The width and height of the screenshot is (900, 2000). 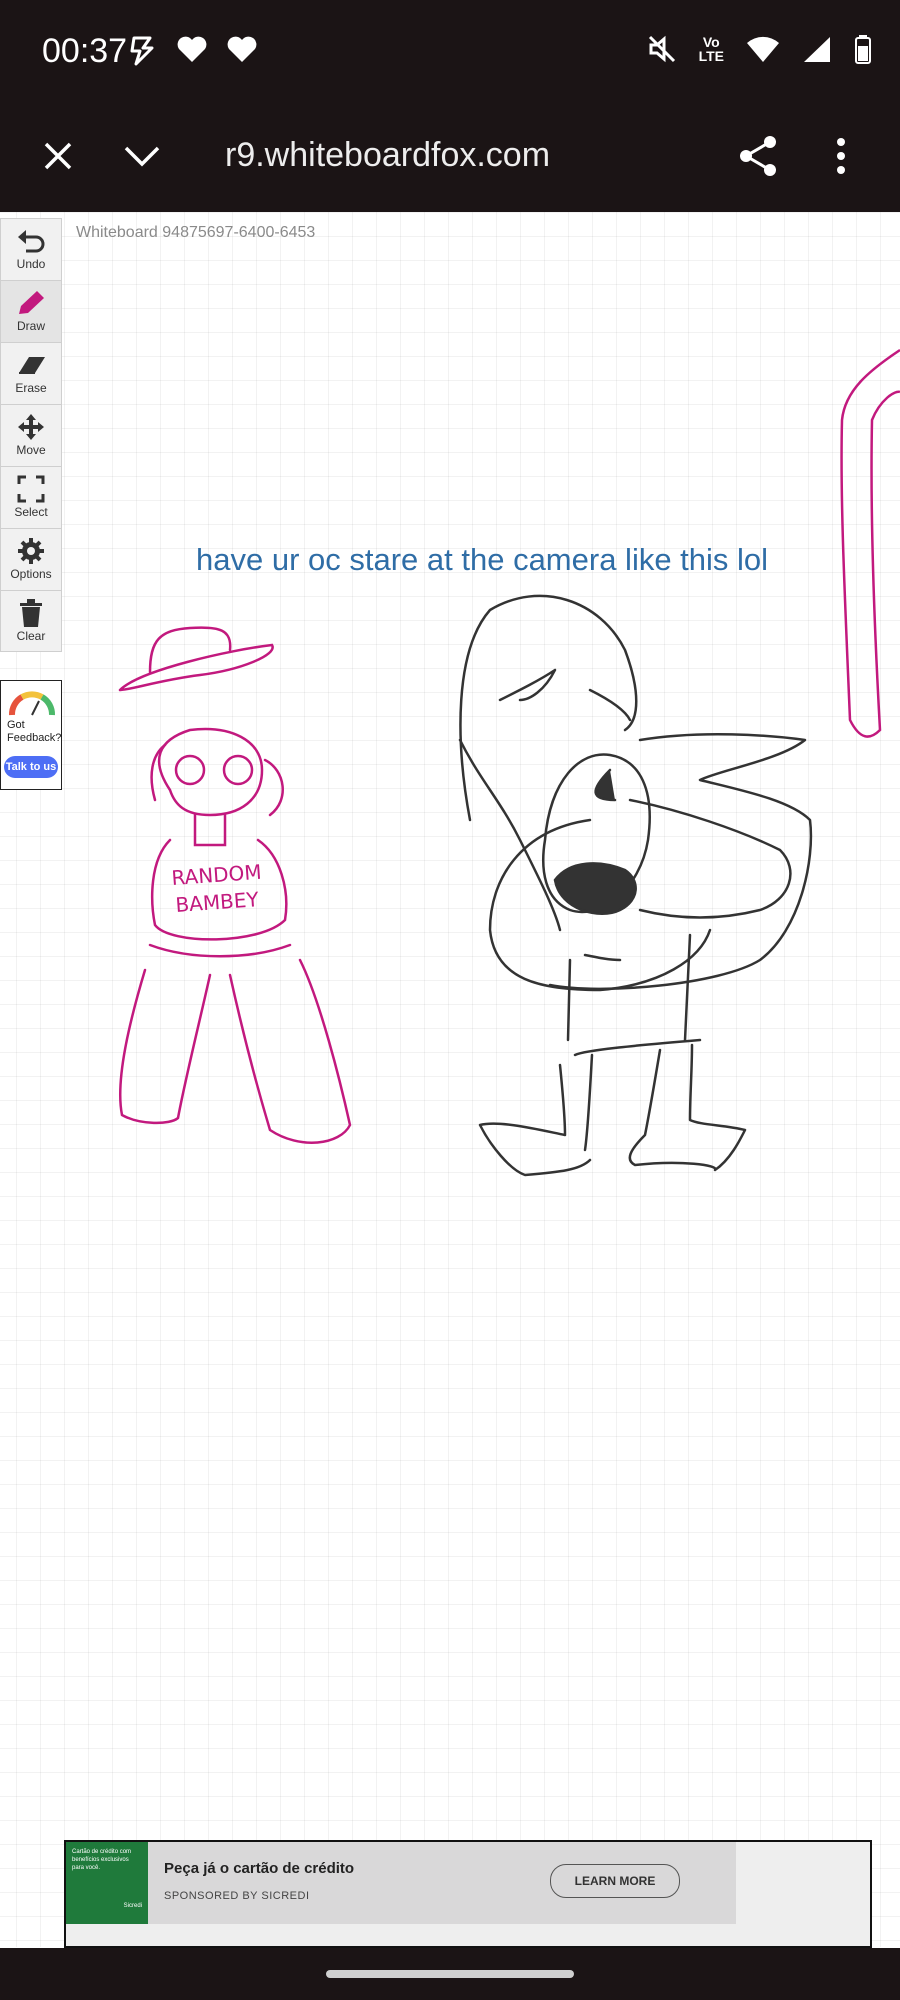 I want to click on browser-toolbar: r9.whiteboardfox.com, so click(x=450, y=156).